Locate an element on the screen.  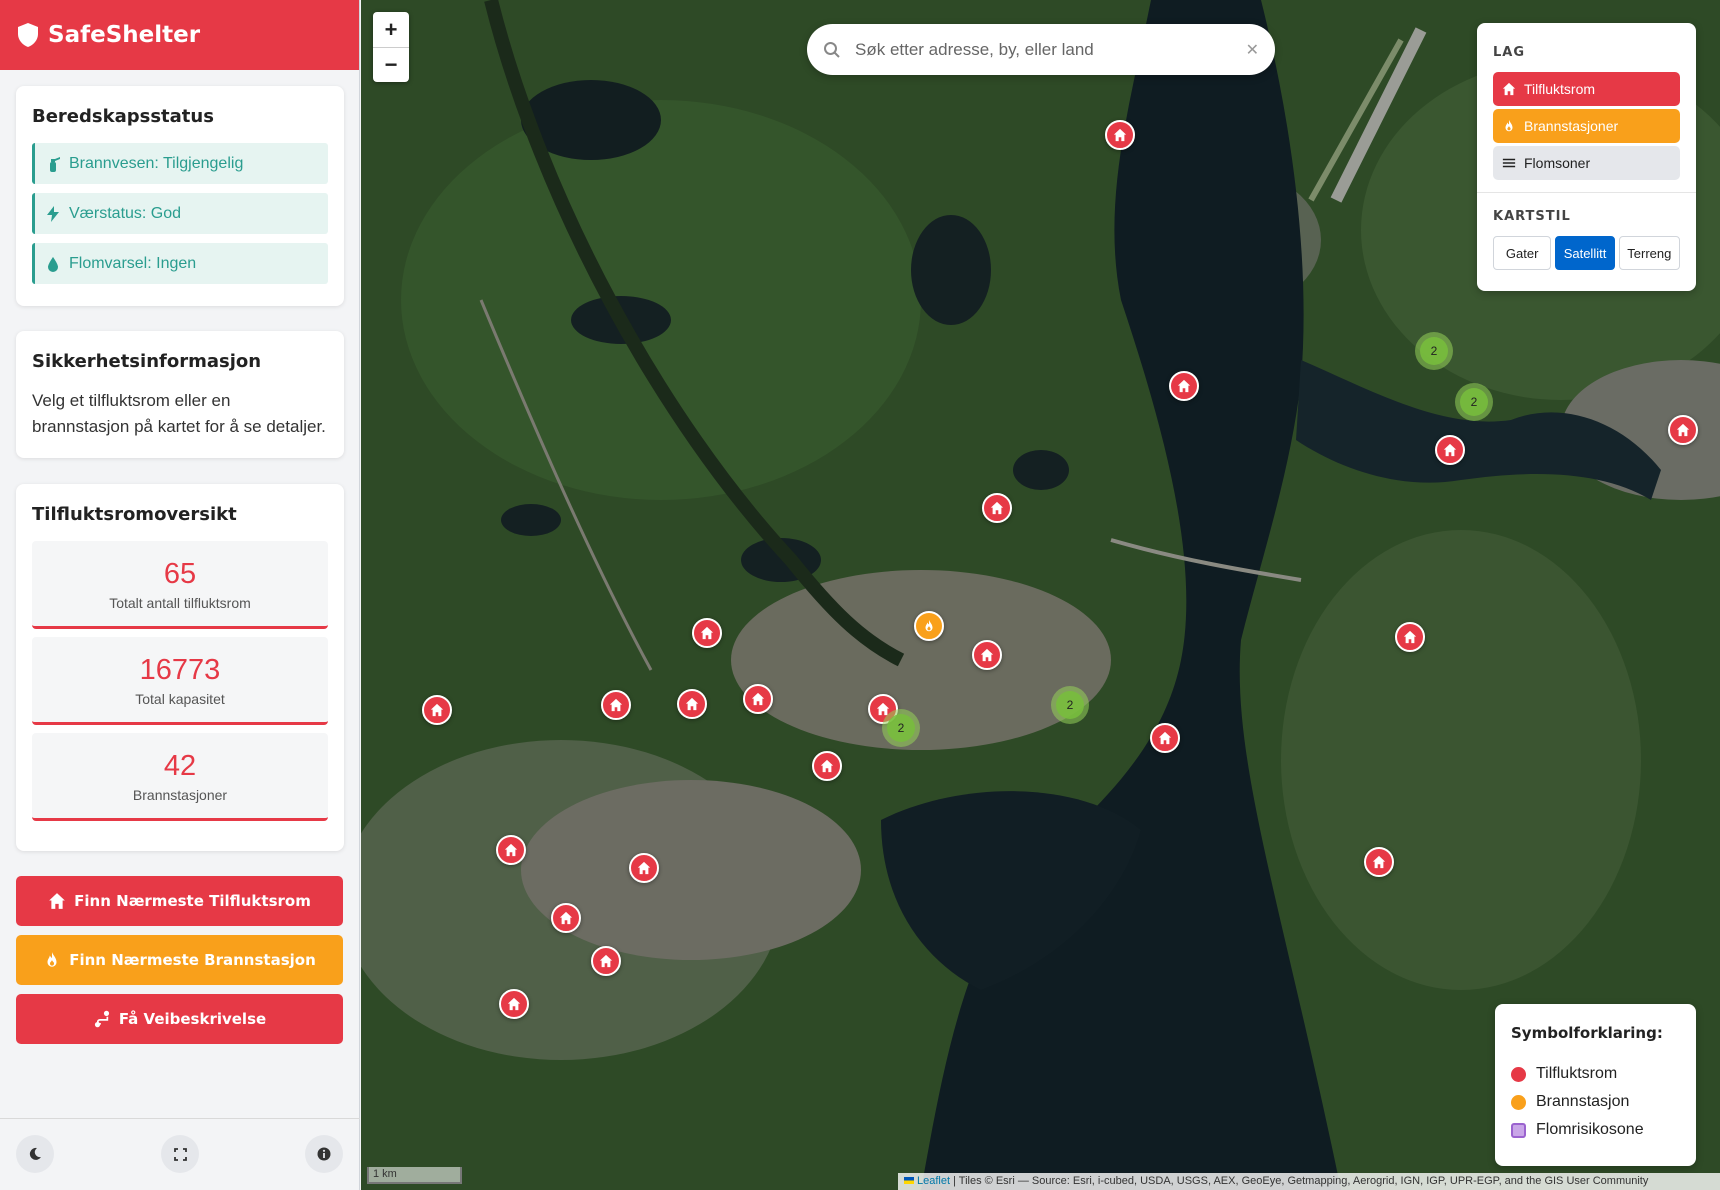
legend-label: Tilfluktsrom is located at coordinates (1577, 1073).